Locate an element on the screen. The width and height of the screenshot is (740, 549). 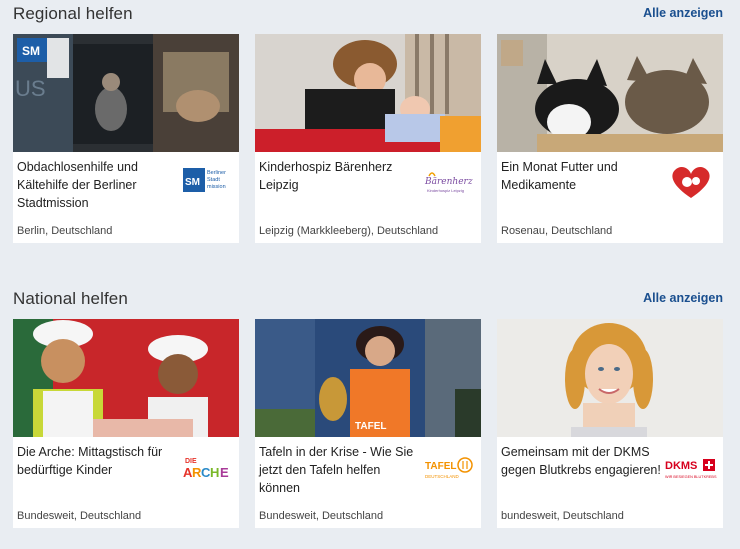
national-header: National helfen Alle anzeigen is located at coordinates (370, 300).